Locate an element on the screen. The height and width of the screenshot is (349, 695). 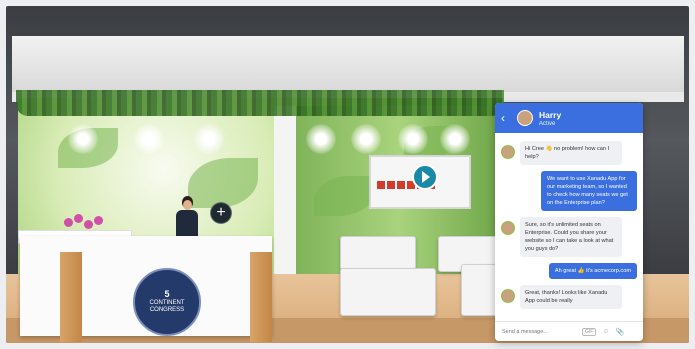
congress-logo: 5 CONTINENT CONGRESS is located at coordinates (167, 302).